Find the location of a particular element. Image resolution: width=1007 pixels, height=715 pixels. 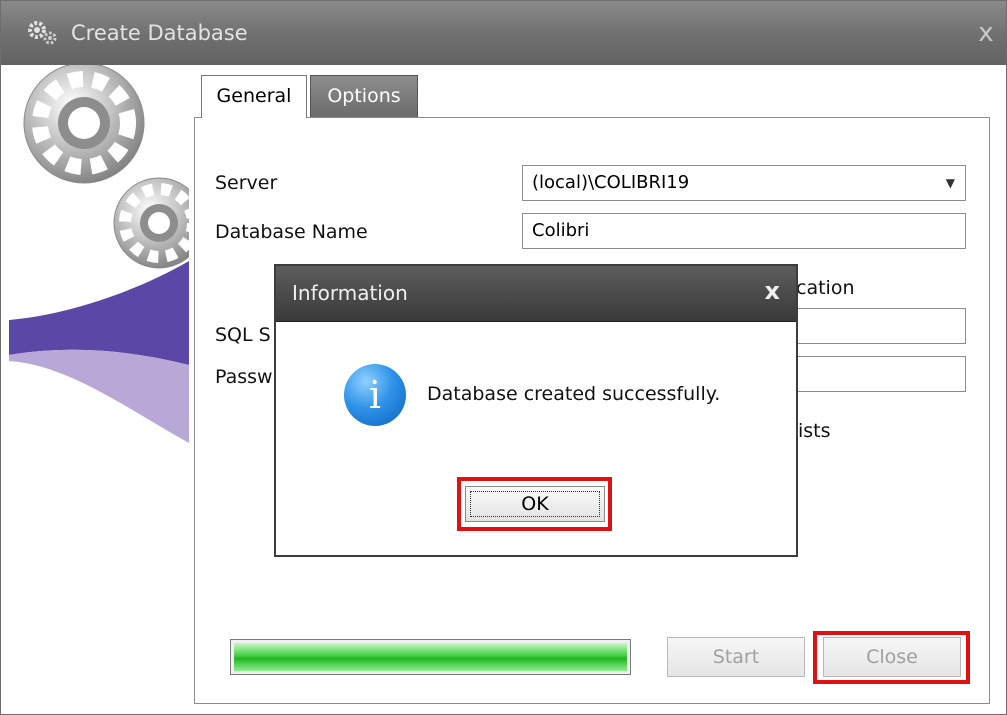

database-name-label: Database Name is located at coordinates (291, 232).